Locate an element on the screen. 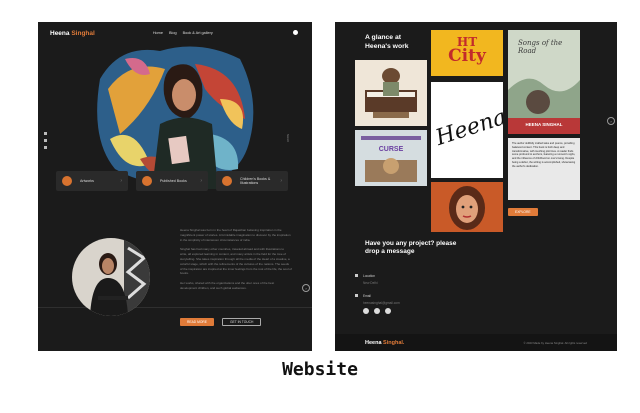  get-in-touch-button: GET IN TOUCH is located at coordinates (241, 322).